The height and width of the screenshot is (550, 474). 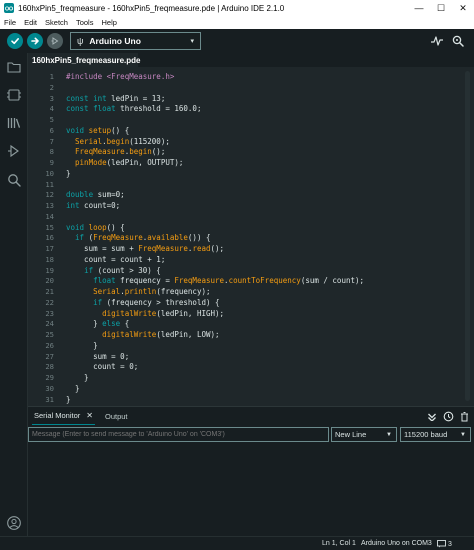 I want to click on arrow-right-icon, so click(x=35, y=41).